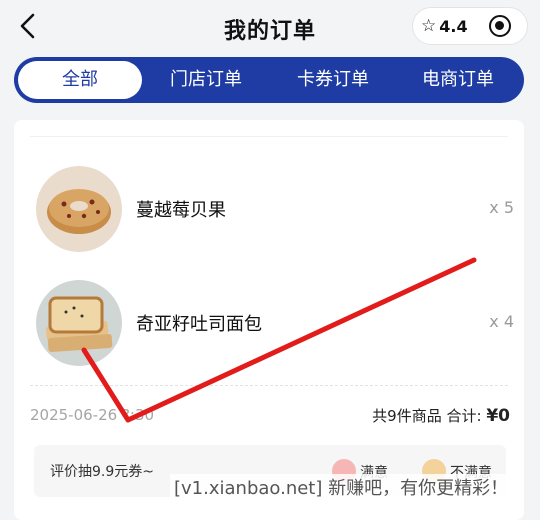  Describe the element at coordinates (500, 26) in the screenshot. I see `close-target-icon` at that location.